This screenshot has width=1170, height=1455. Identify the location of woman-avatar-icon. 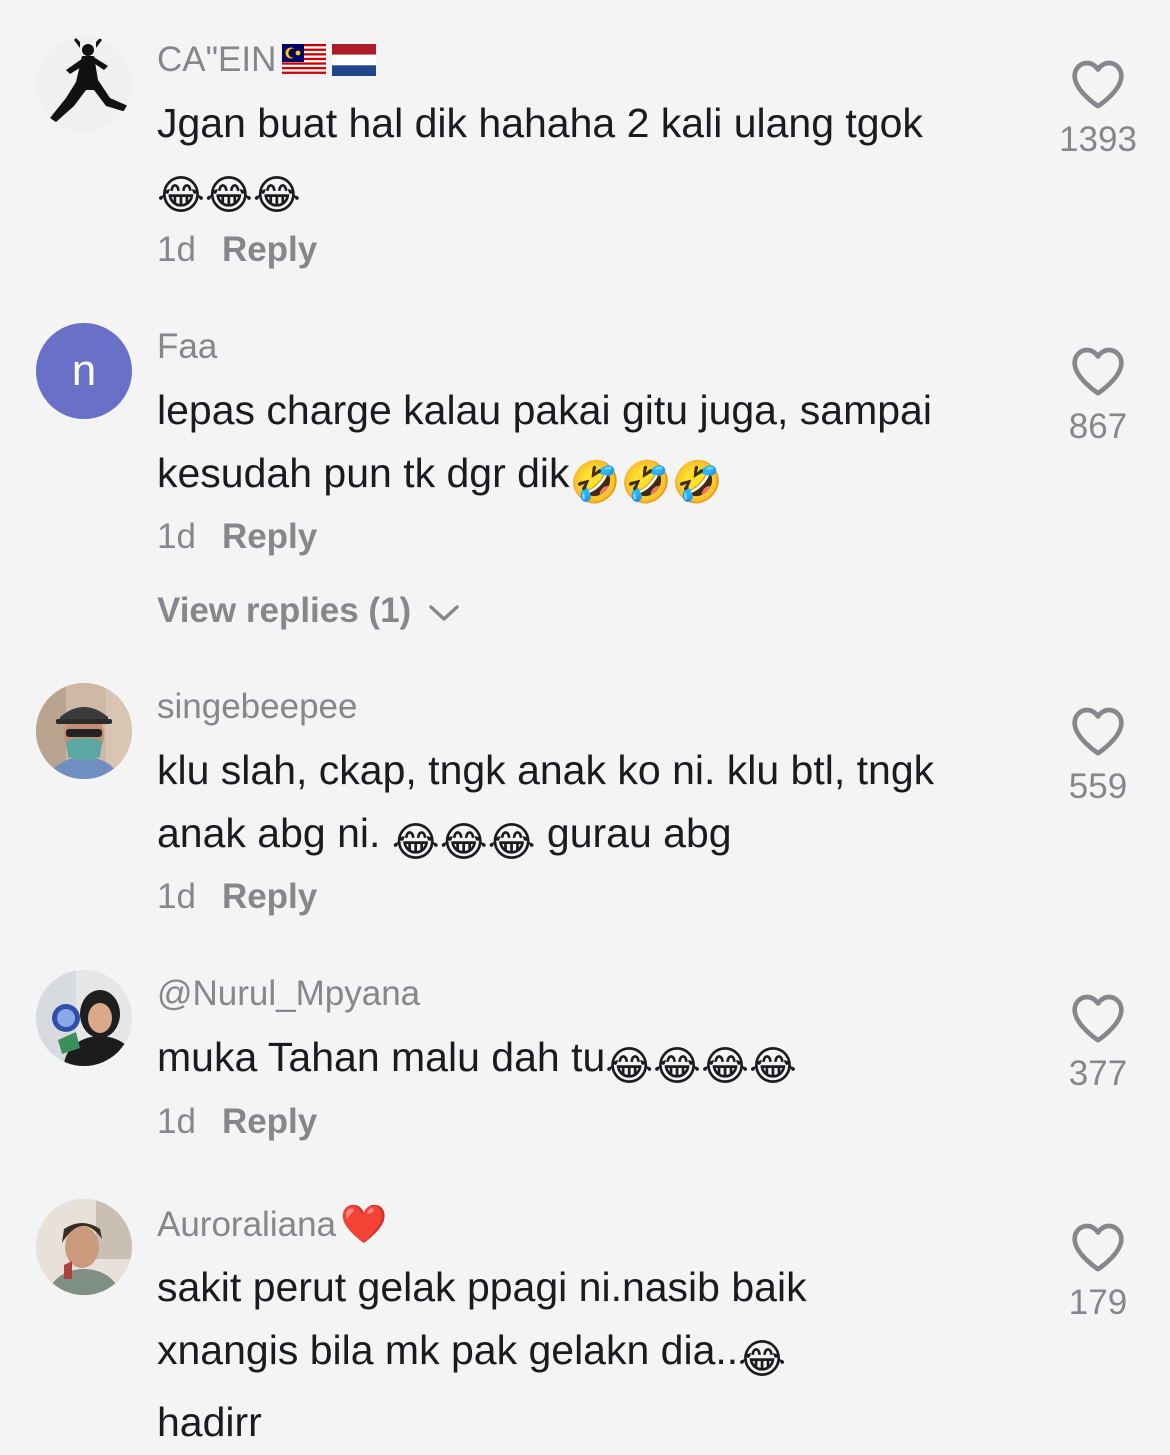
(84, 1247).